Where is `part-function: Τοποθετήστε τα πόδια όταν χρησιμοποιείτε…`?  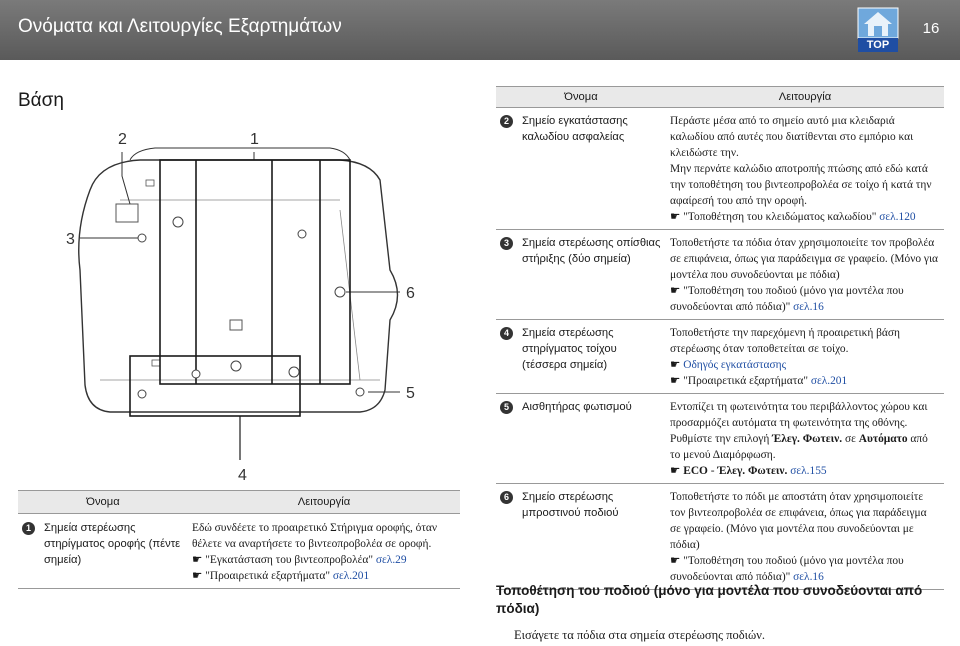
part-function: Τοποθετήστε τα πόδια όταν χρησιμοποιείτε… is located at coordinates (805, 274).